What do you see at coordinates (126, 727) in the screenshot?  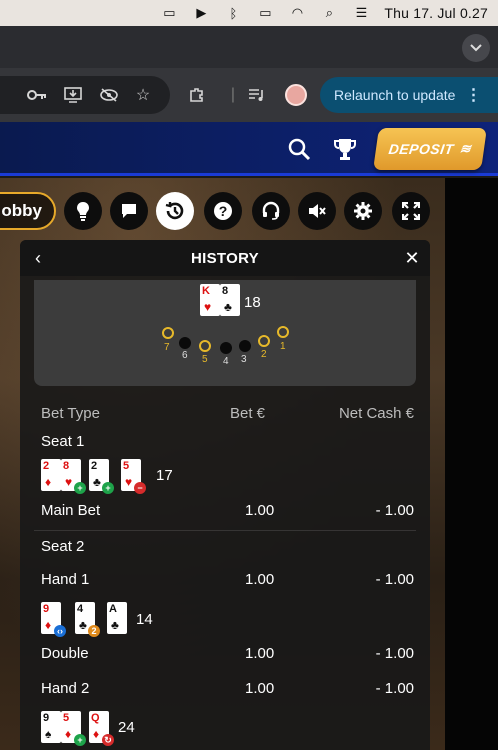 I see `hand-2-total: 24` at bounding box center [126, 727].